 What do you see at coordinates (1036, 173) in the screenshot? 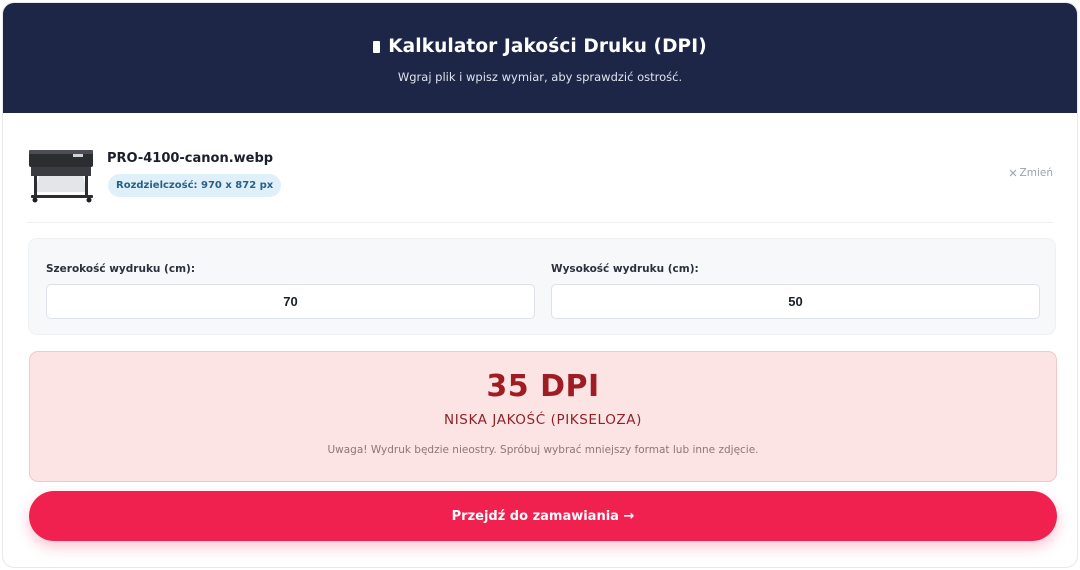
I see `change-file-label: Zmień` at bounding box center [1036, 173].